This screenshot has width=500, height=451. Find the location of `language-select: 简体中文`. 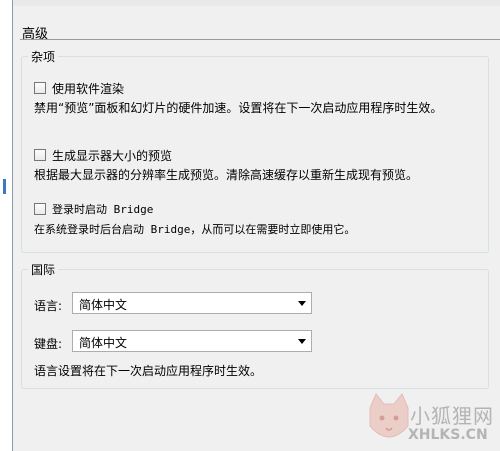

language-select: 简体中文 is located at coordinates (192, 303).